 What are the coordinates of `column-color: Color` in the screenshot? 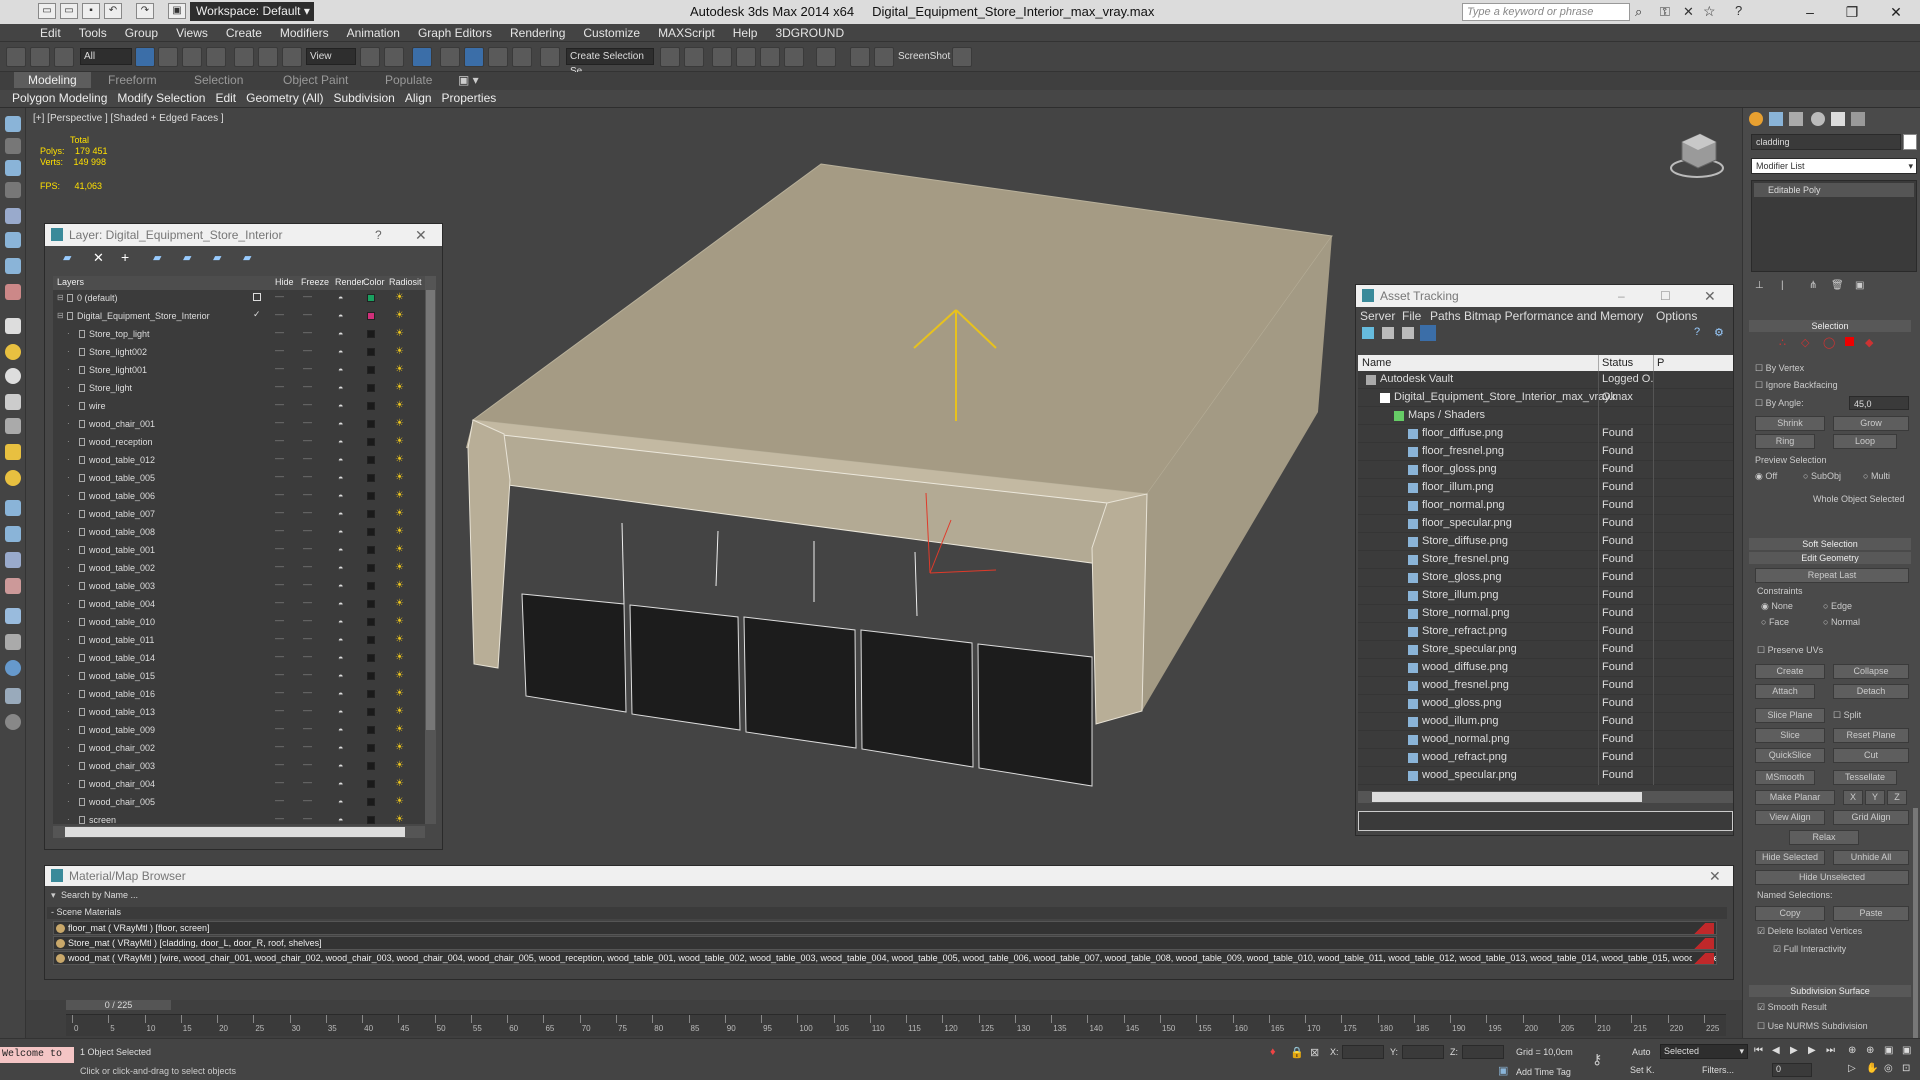 It's located at (374, 282).